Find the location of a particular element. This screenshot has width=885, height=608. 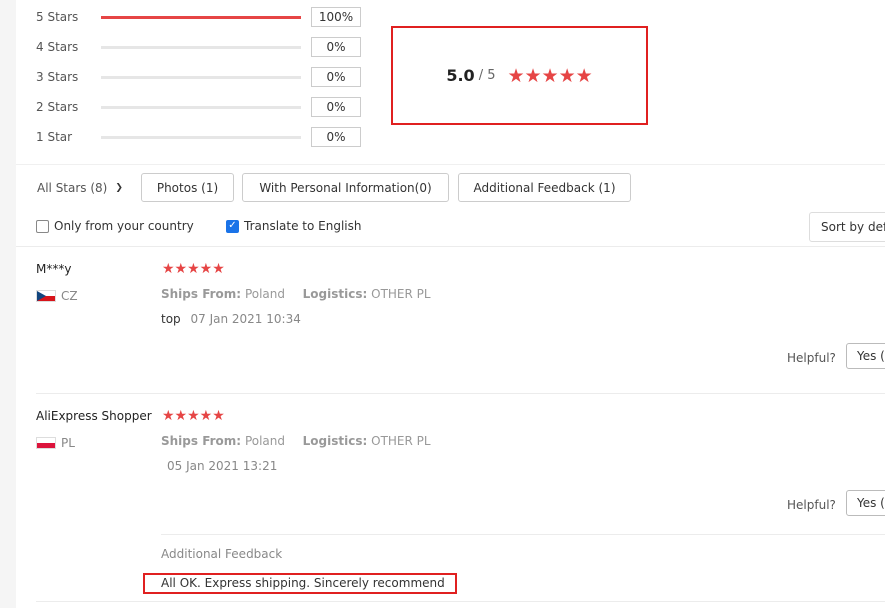

feedback-divider is located at coordinates (523, 534).